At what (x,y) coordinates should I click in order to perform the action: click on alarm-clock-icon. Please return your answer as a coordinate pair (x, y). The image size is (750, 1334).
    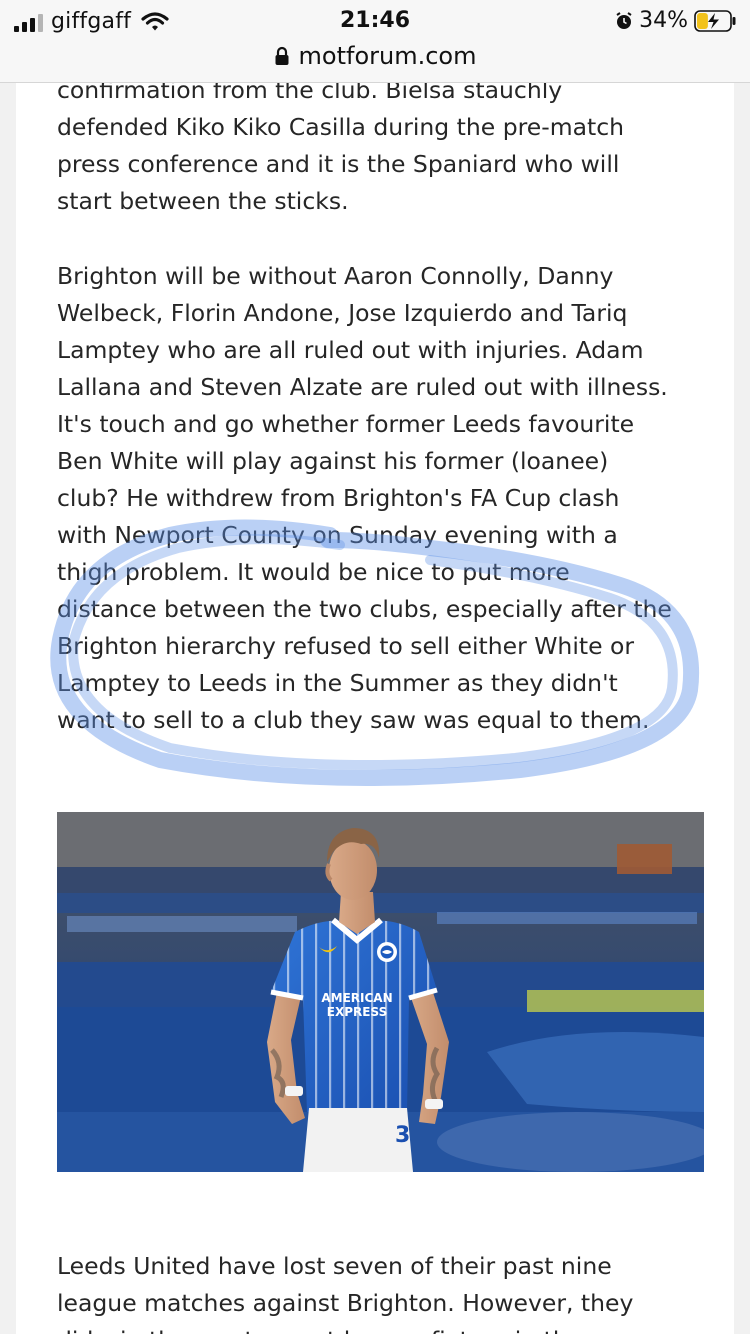
    Looking at the image, I should click on (624, 20).